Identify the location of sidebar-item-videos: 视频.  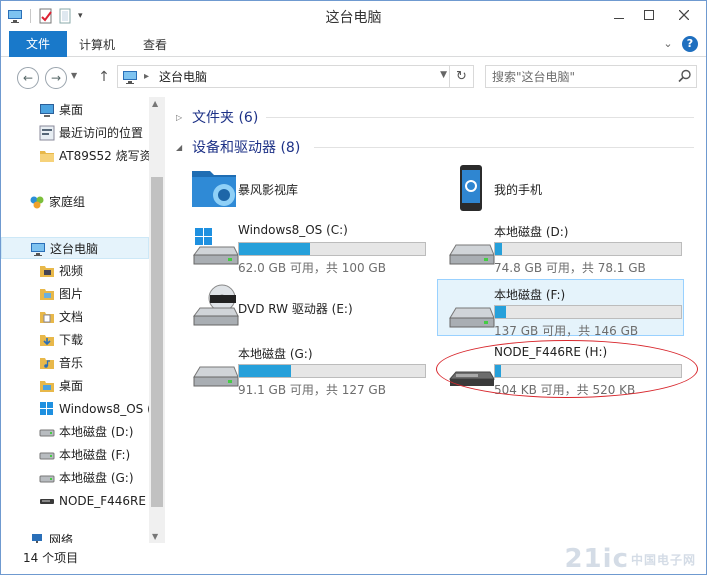
(75, 271).